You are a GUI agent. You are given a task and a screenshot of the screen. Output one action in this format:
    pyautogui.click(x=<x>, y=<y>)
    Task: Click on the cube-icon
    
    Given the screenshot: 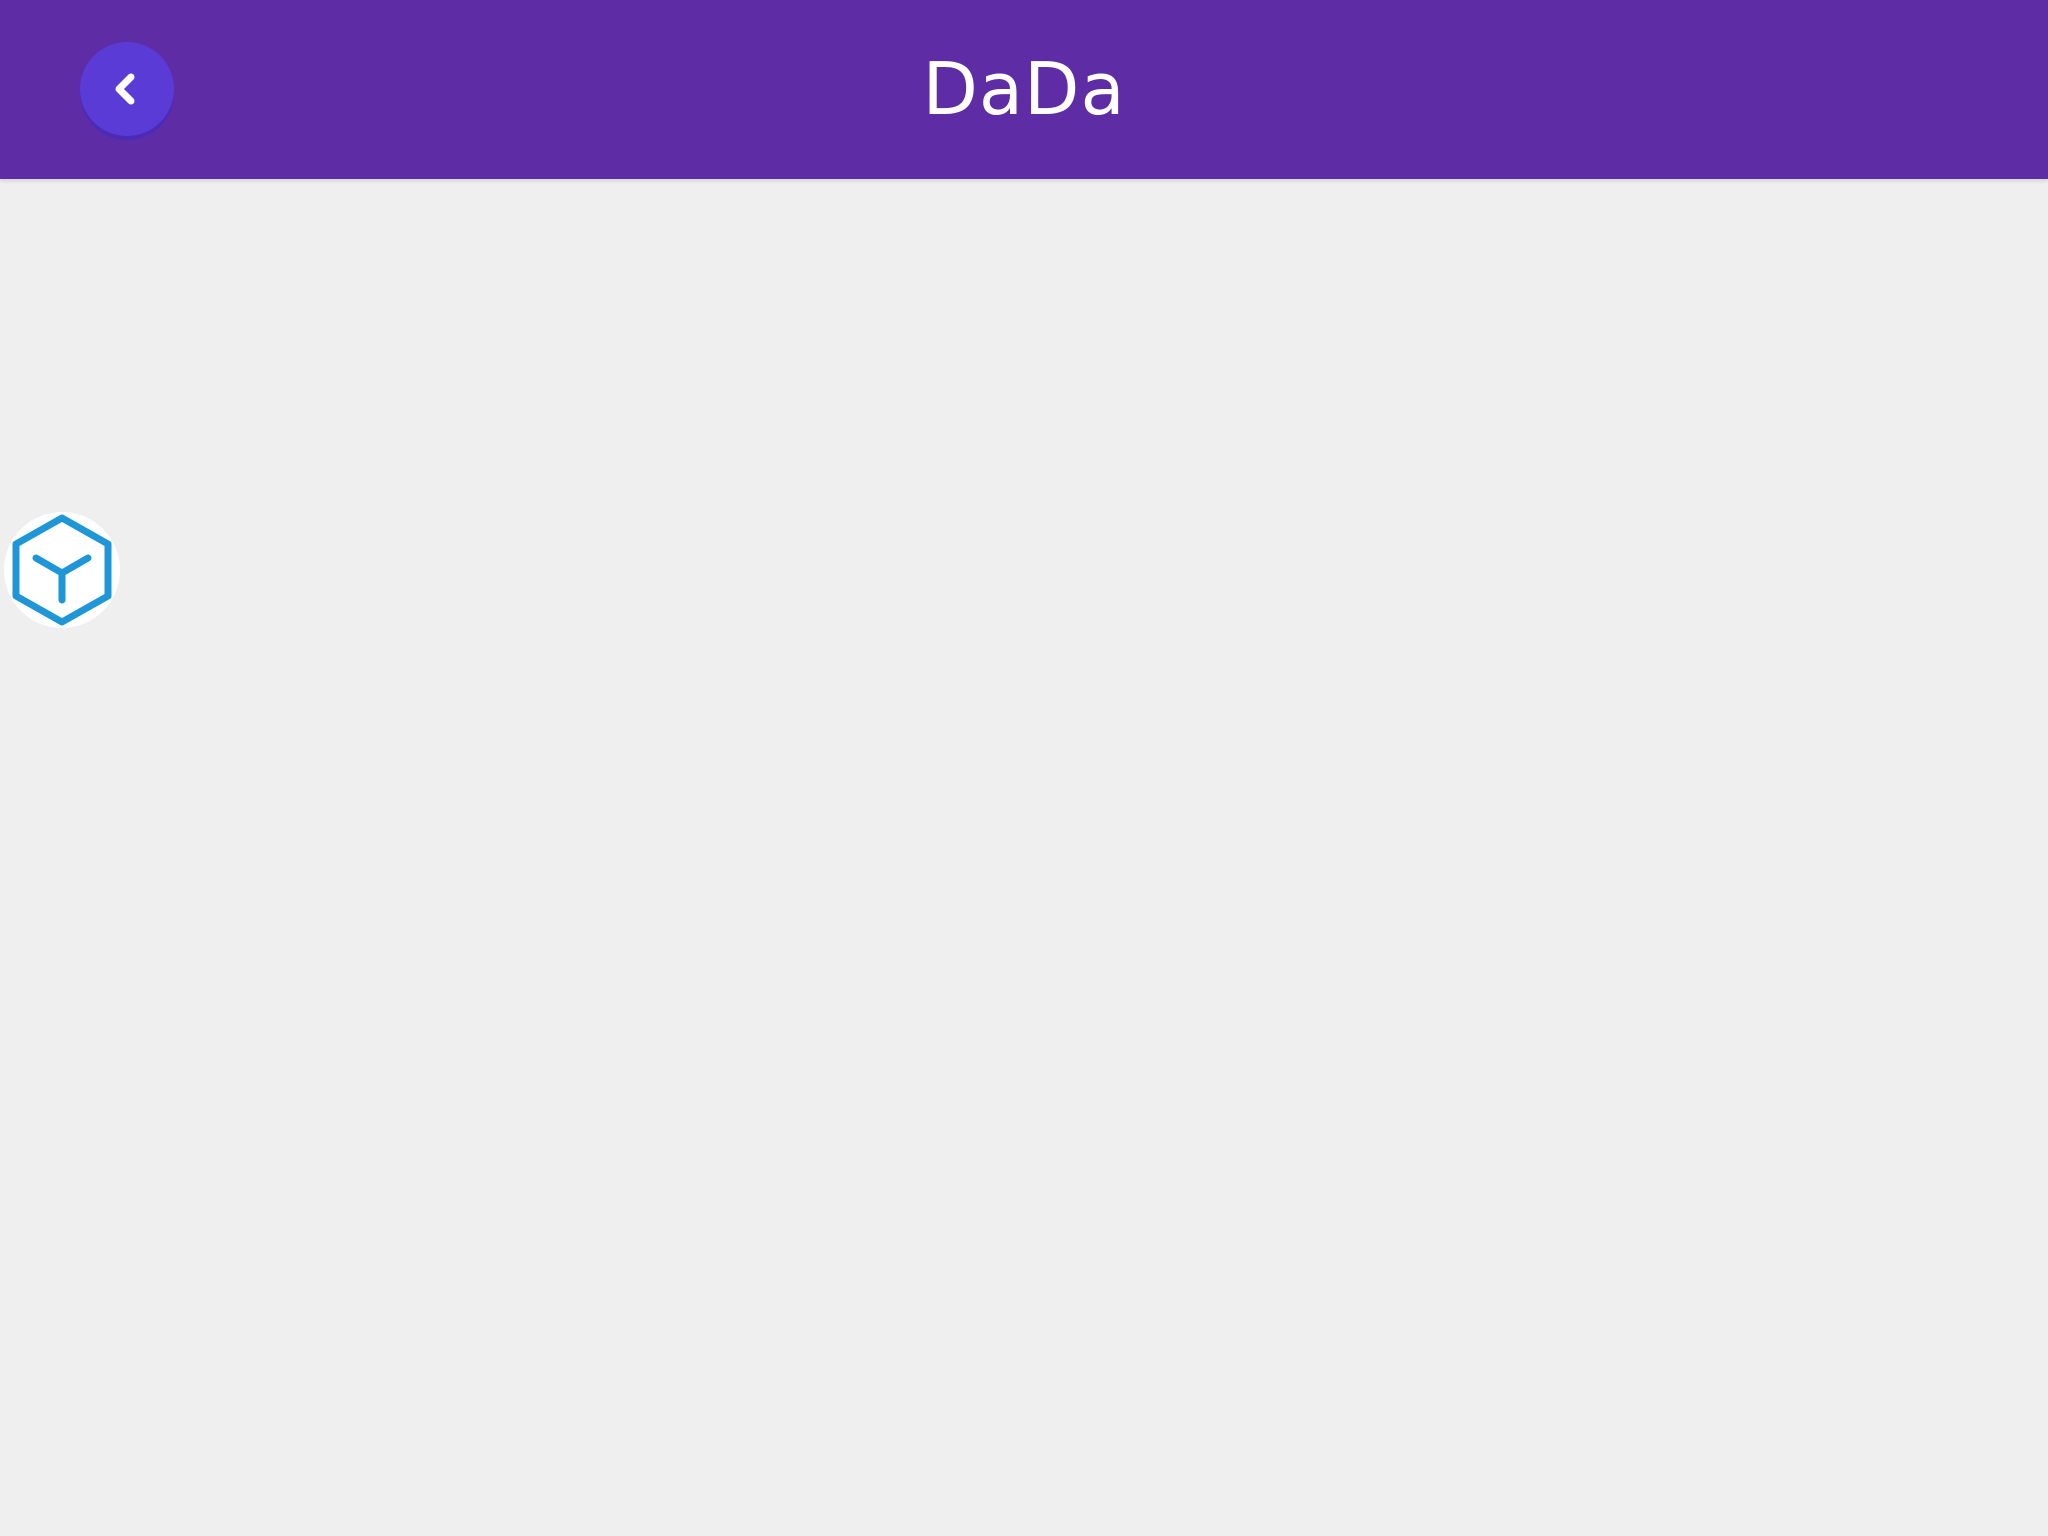 What is the action you would take?
    pyautogui.click(x=62, y=570)
    